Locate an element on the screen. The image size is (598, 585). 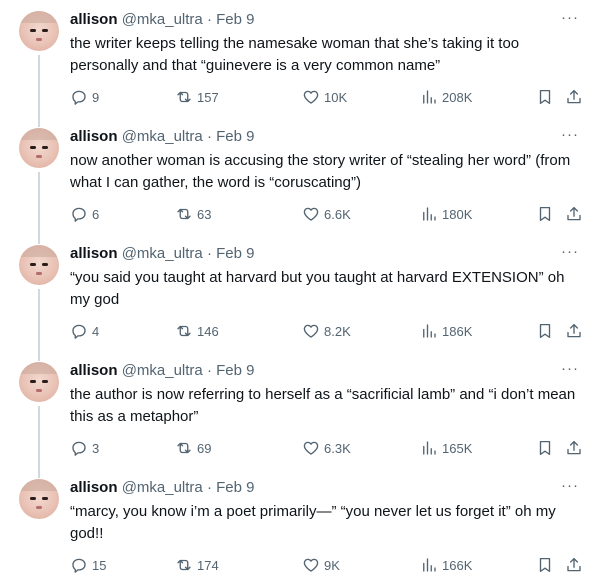
tweet-actions: 4 146 8.2K 186K is located at coordinates (328, 331).